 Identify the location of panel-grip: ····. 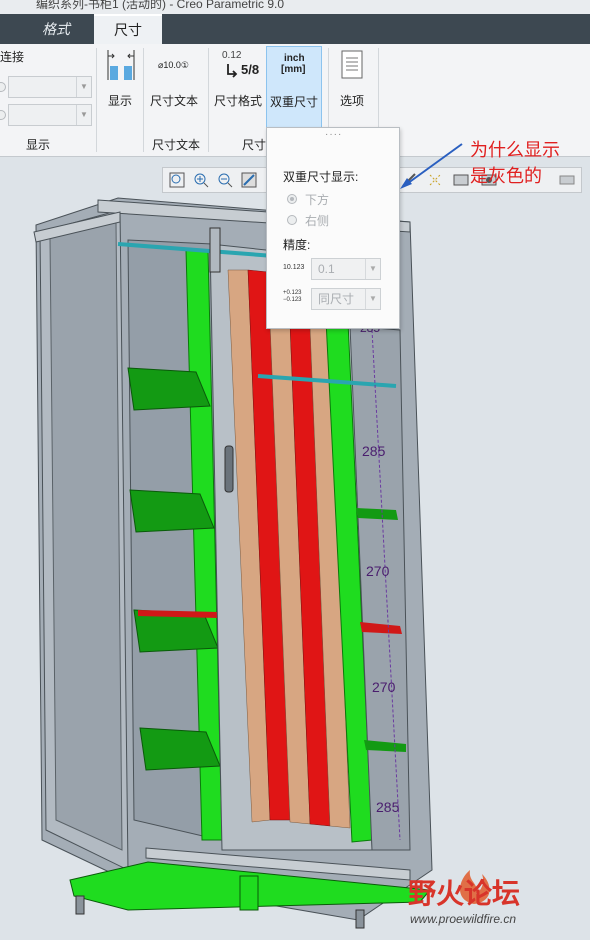
(333, 134).